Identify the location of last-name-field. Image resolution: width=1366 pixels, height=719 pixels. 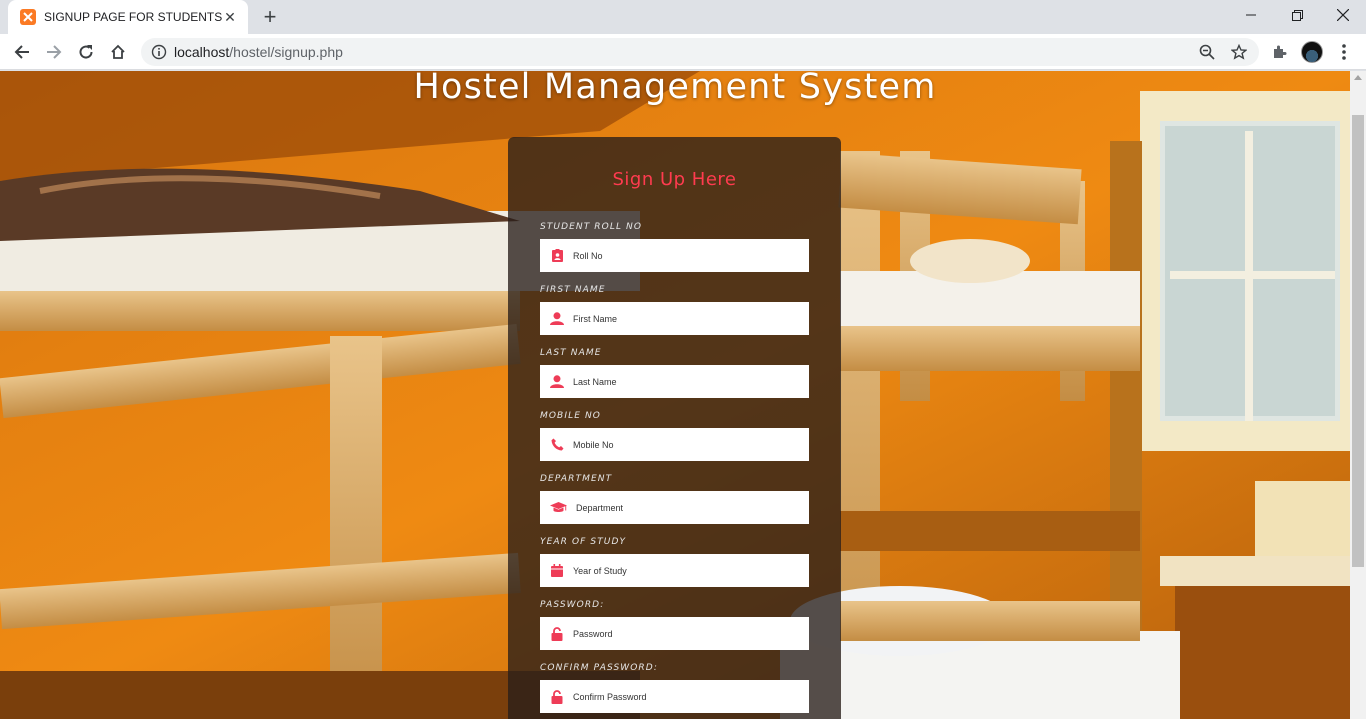
(674, 381).